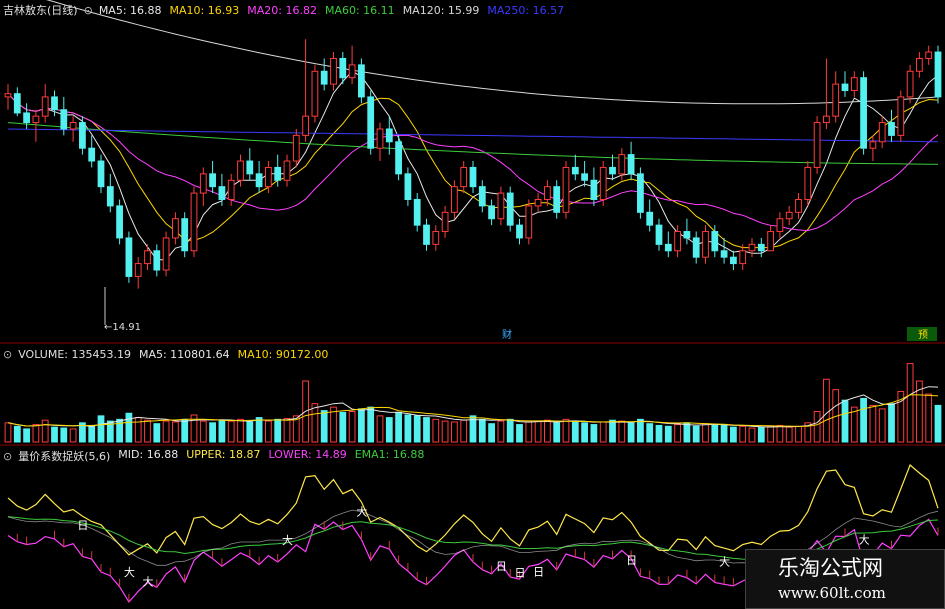 The image size is (945, 609). Describe the element at coordinates (74, 354) in the screenshot. I see `volume_header-0: VOLUME: 135453.19` at that location.